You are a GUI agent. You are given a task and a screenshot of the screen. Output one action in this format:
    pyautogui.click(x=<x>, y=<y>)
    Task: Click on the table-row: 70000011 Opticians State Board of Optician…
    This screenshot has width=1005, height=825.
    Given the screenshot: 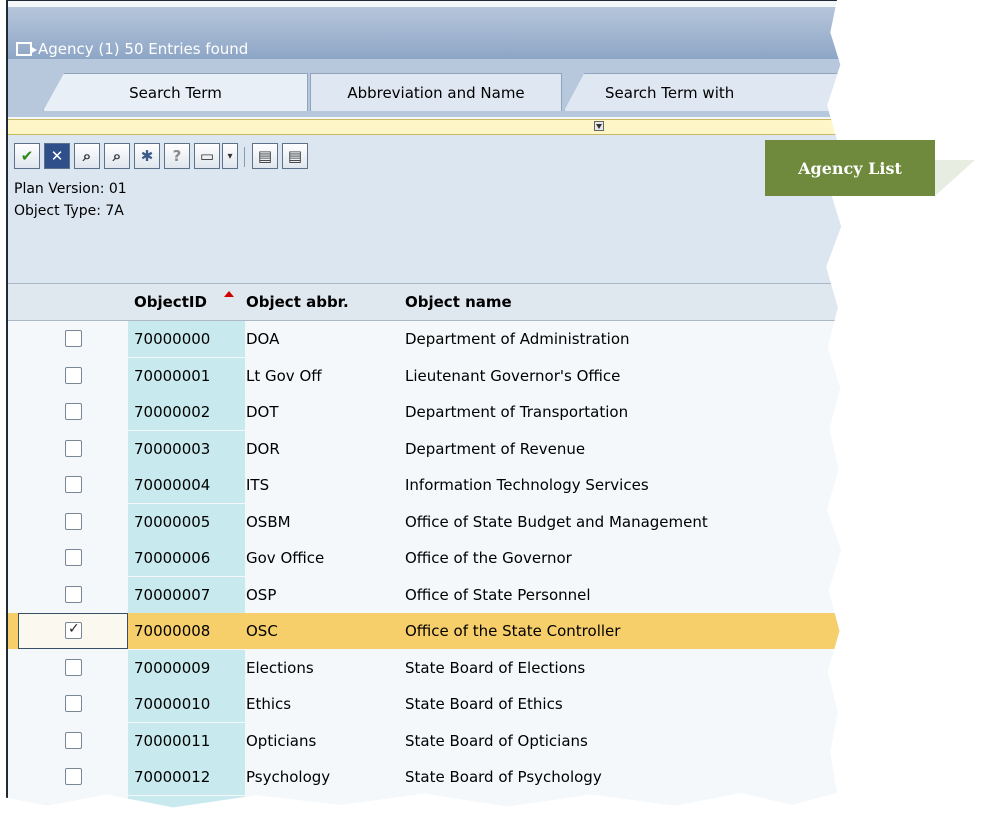 What is the action you would take?
    pyautogui.click(x=424, y=740)
    